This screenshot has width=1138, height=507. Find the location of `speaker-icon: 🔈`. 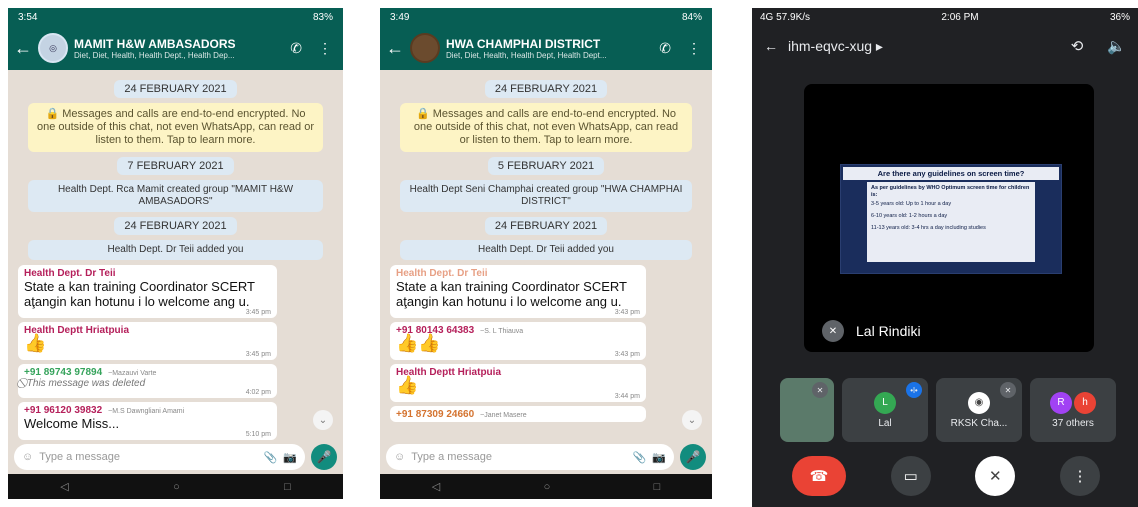

speaker-icon: 🔈 is located at coordinates (1116, 46).